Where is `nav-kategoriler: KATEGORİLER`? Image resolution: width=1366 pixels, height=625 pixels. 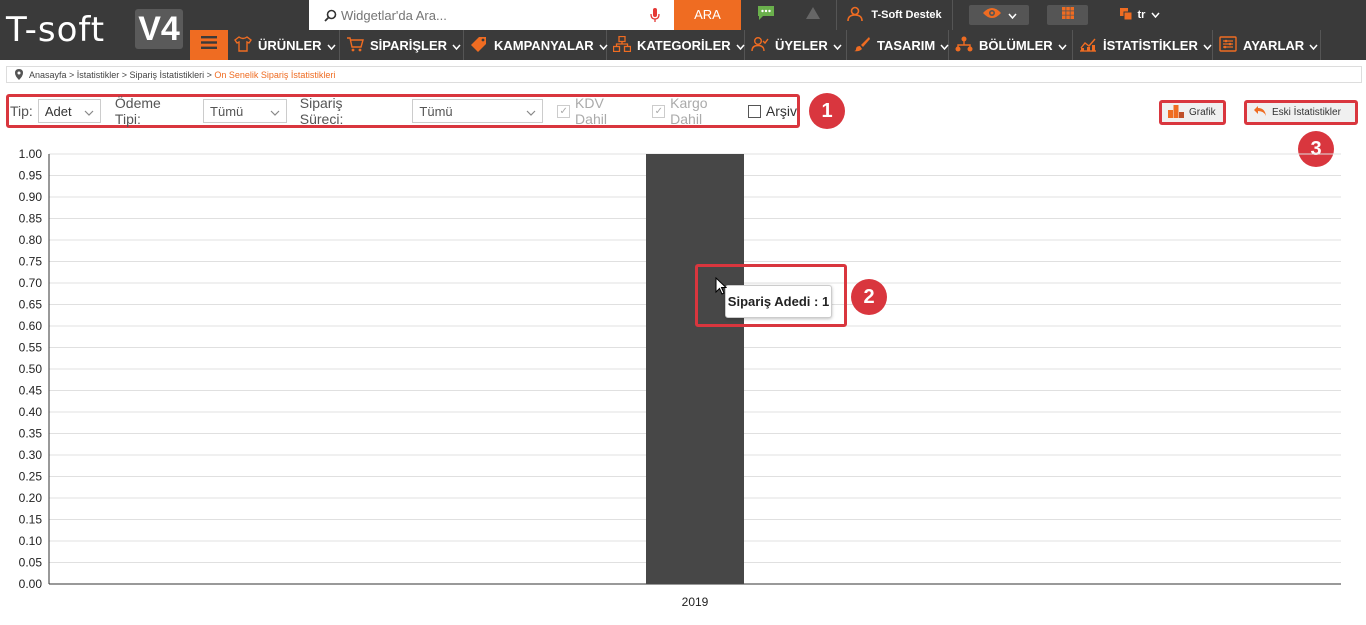
nav-kategoriler: KATEGORİLER is located at coordinates (676, 45).